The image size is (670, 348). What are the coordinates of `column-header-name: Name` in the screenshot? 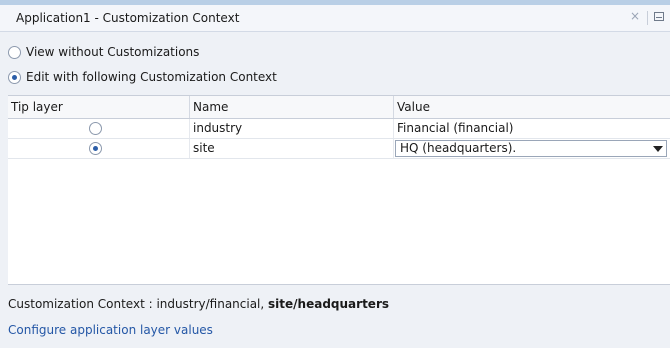 It's located at (292, 107).